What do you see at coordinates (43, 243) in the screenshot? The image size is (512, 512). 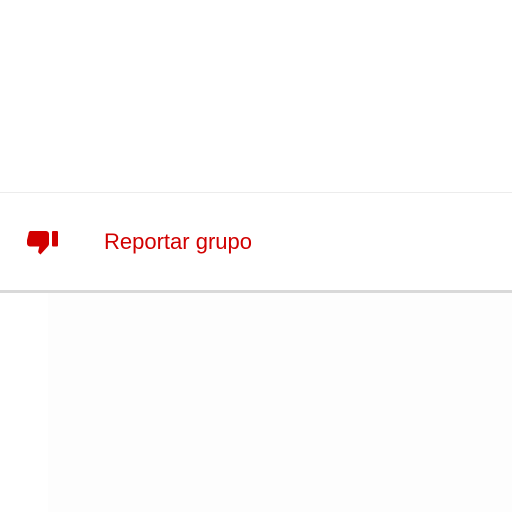 I see `thumbs-down-icon` at bounding box center [43, 243].